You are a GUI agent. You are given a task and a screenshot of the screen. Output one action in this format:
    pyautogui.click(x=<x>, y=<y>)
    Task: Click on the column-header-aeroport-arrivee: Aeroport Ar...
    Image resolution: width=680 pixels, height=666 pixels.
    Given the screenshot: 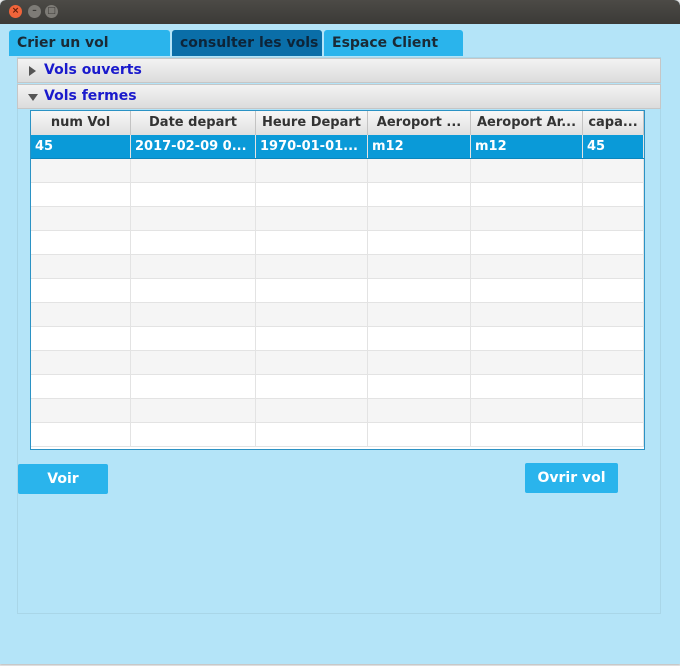 What is the action you would take?
    pyautogui.click(x=527, y=123)
    